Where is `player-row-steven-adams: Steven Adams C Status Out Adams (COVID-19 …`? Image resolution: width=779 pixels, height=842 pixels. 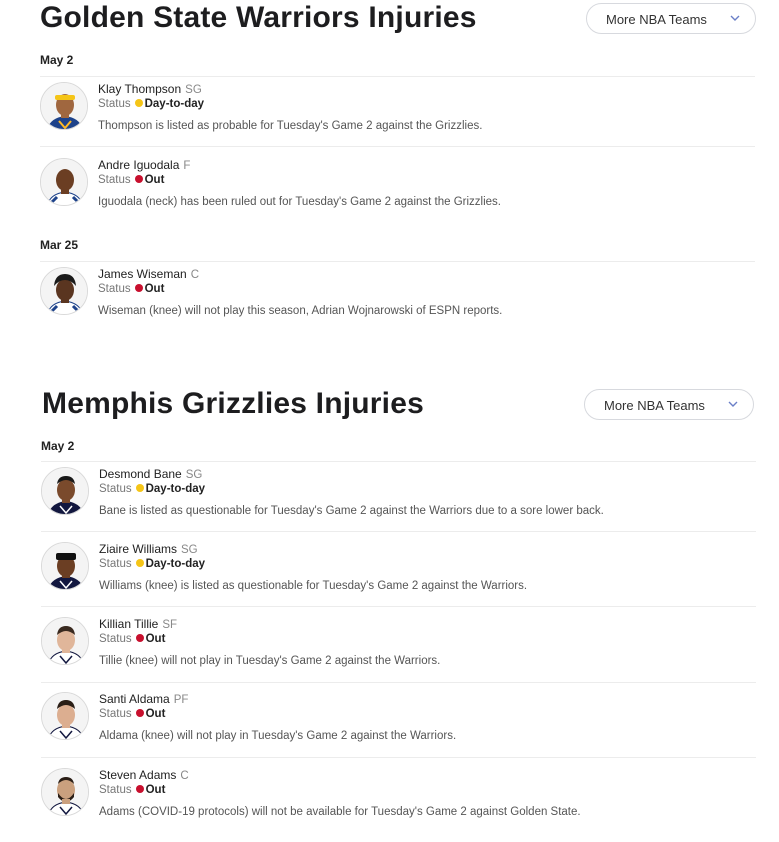
player-row-steven-adams: Steven Adams C Status Out Adams (COVID-19 … is located at coordinates (398, 800).